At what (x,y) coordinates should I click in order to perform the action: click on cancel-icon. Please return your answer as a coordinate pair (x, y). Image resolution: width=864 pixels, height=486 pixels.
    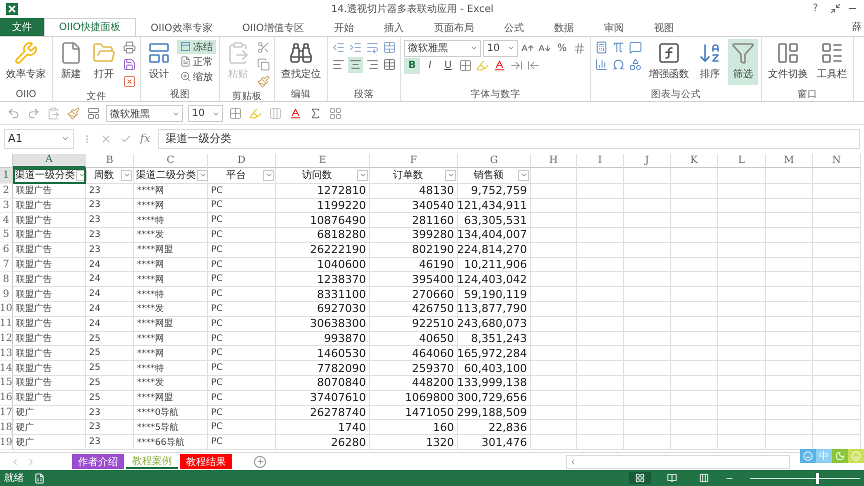
    Looking at the image, I should click on (106, 138).